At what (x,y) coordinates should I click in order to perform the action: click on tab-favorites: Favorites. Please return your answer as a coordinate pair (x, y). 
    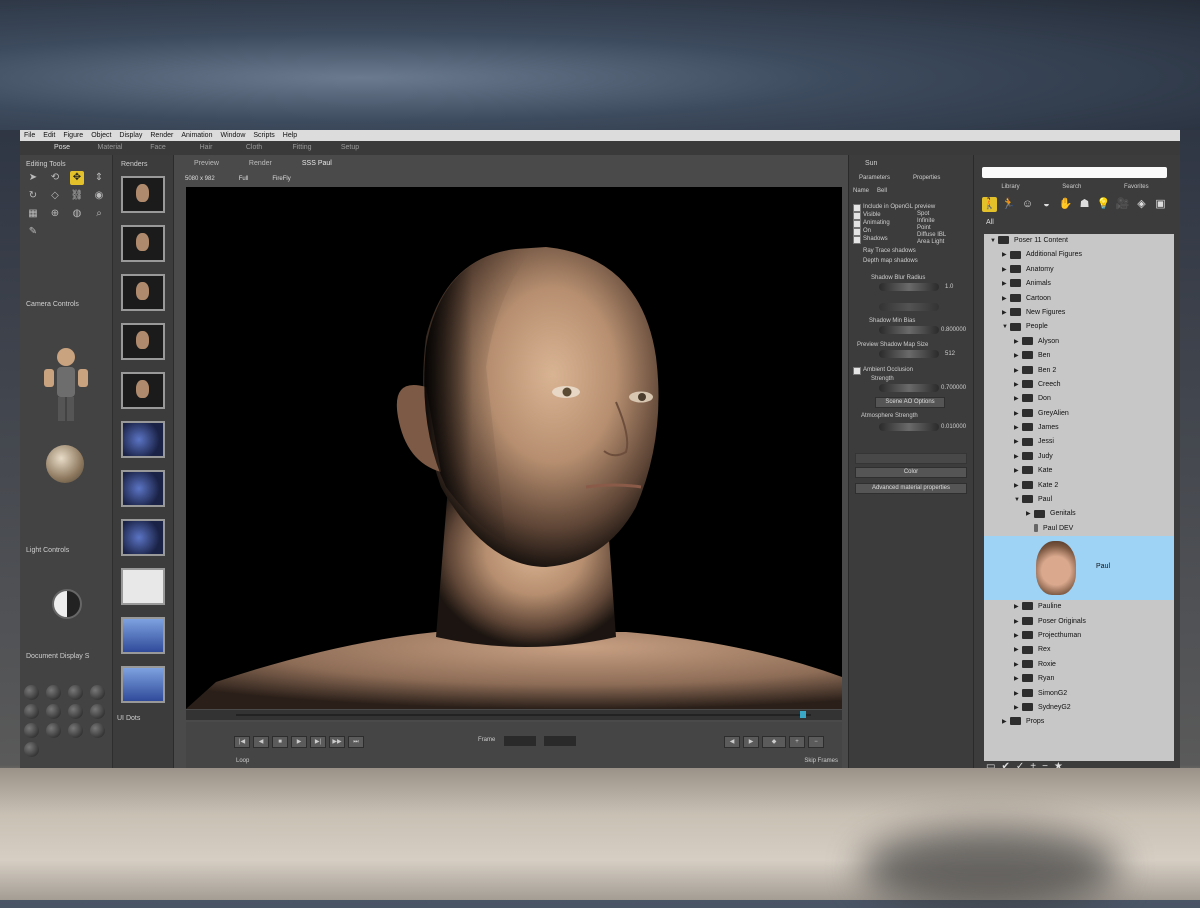
    Looking at the image, I should click on (1136, 187).